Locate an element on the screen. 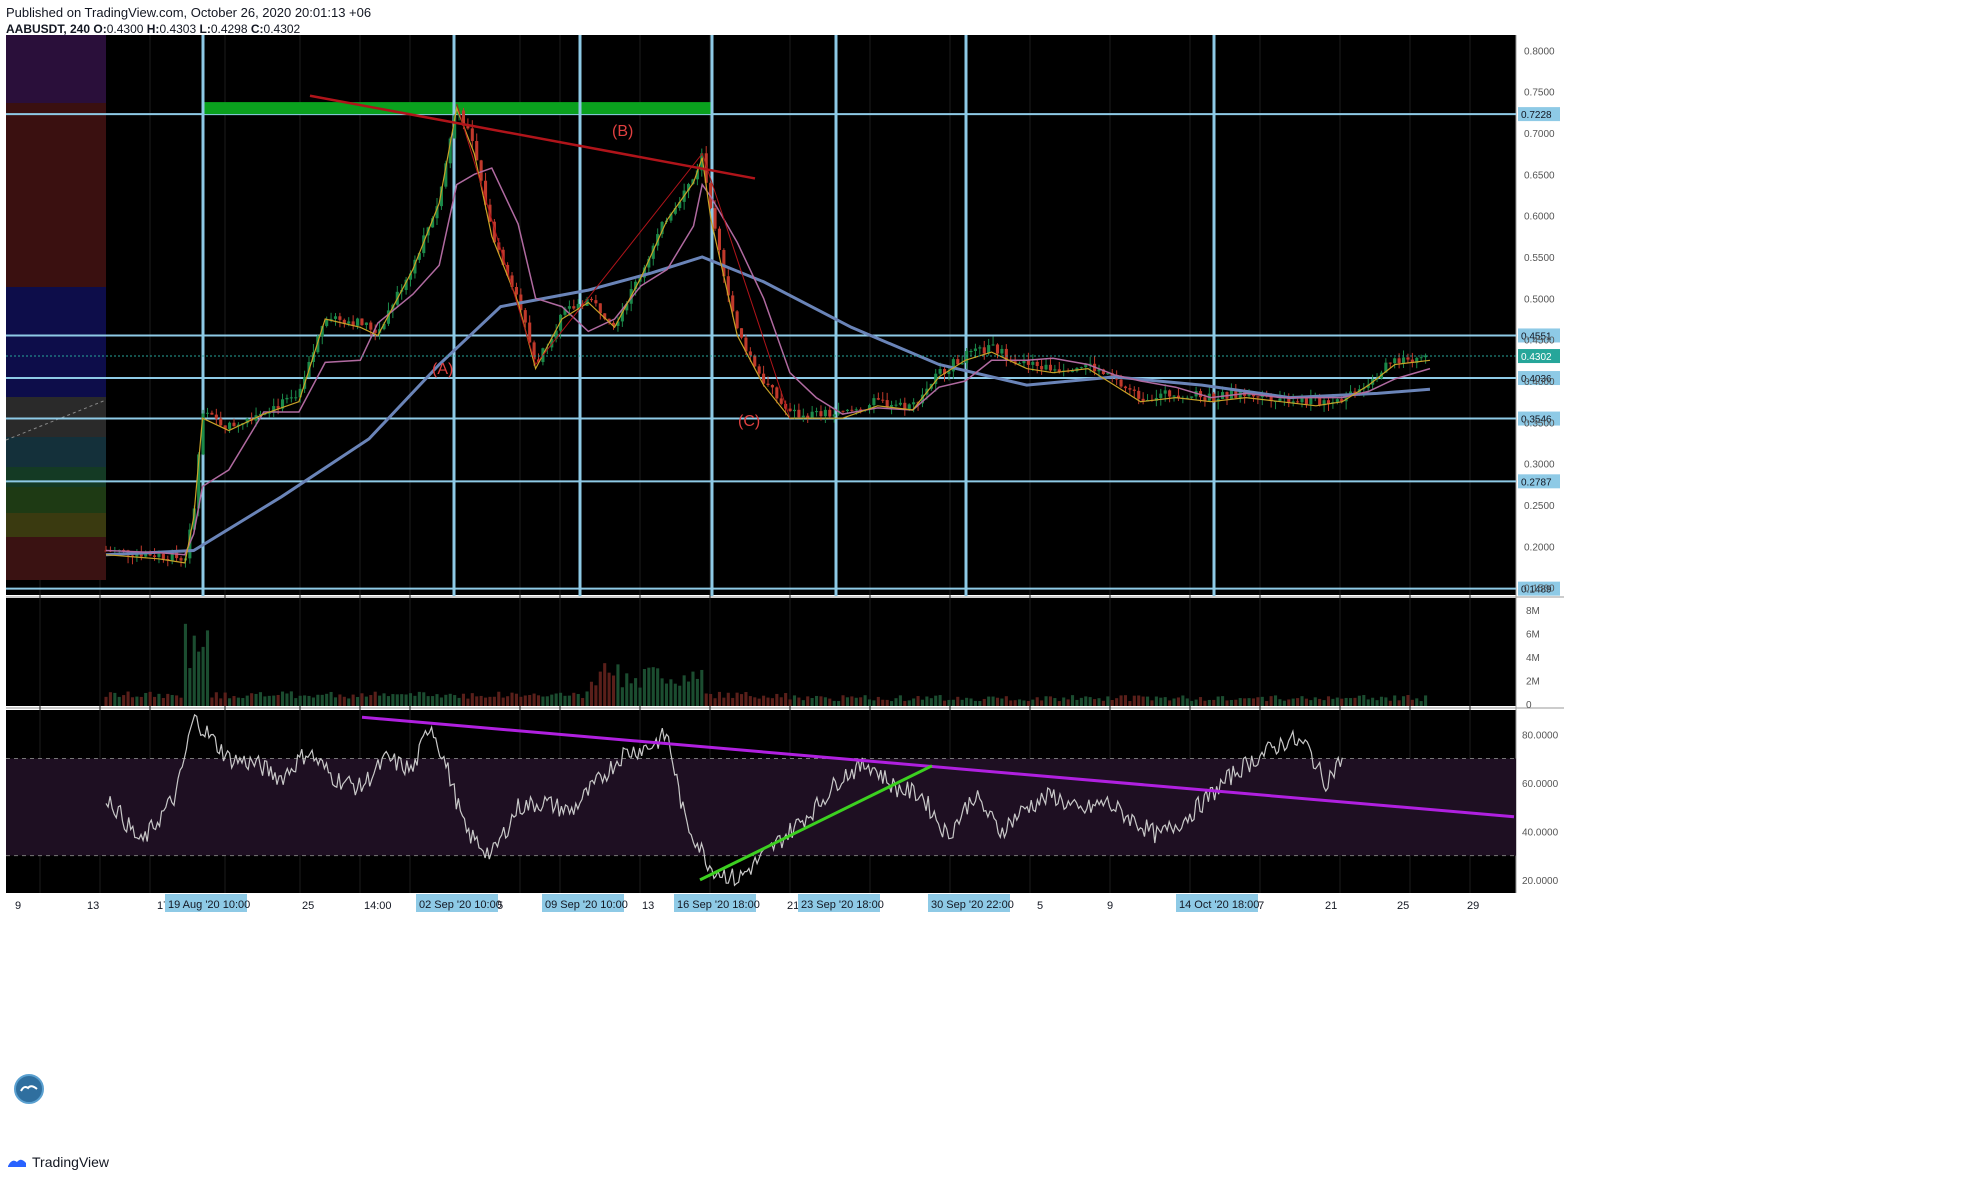 The image size is (1962, 1182). time-highlight-label: 09 Sep '20 10:00 is located at coordinates (586, 905).